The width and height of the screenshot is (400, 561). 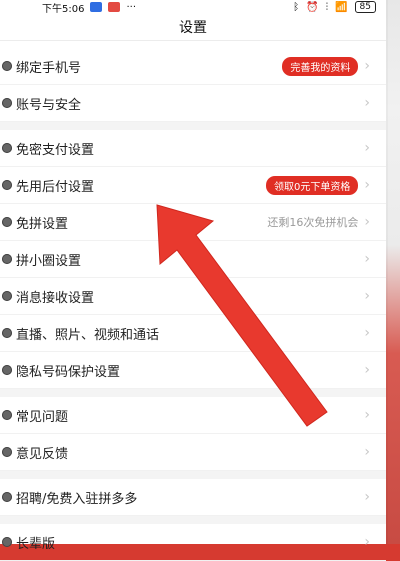 What do you see at coordinates (63, 9) in the screenshot?
I see `status-time: 下午5:06` at bounding box center [63, 9].